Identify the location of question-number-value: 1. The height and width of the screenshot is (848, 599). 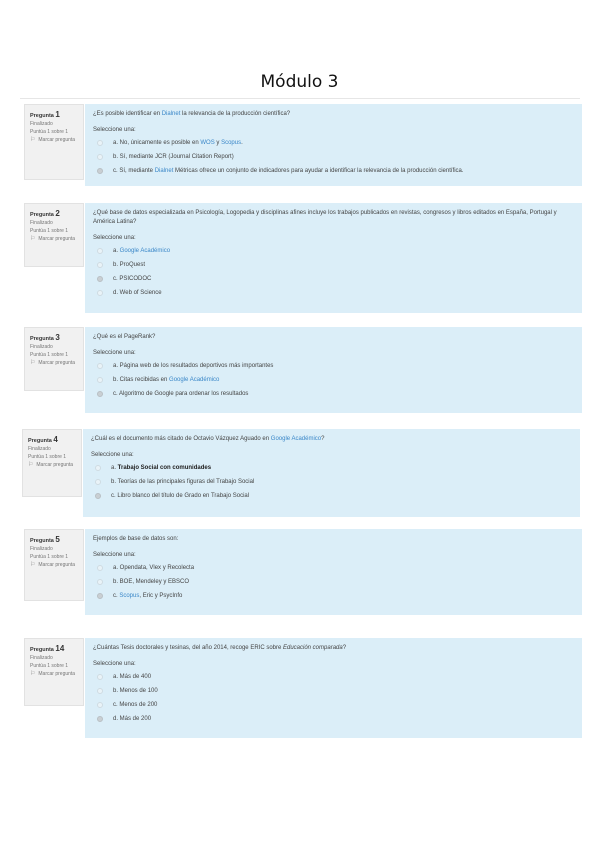
(57, 114).